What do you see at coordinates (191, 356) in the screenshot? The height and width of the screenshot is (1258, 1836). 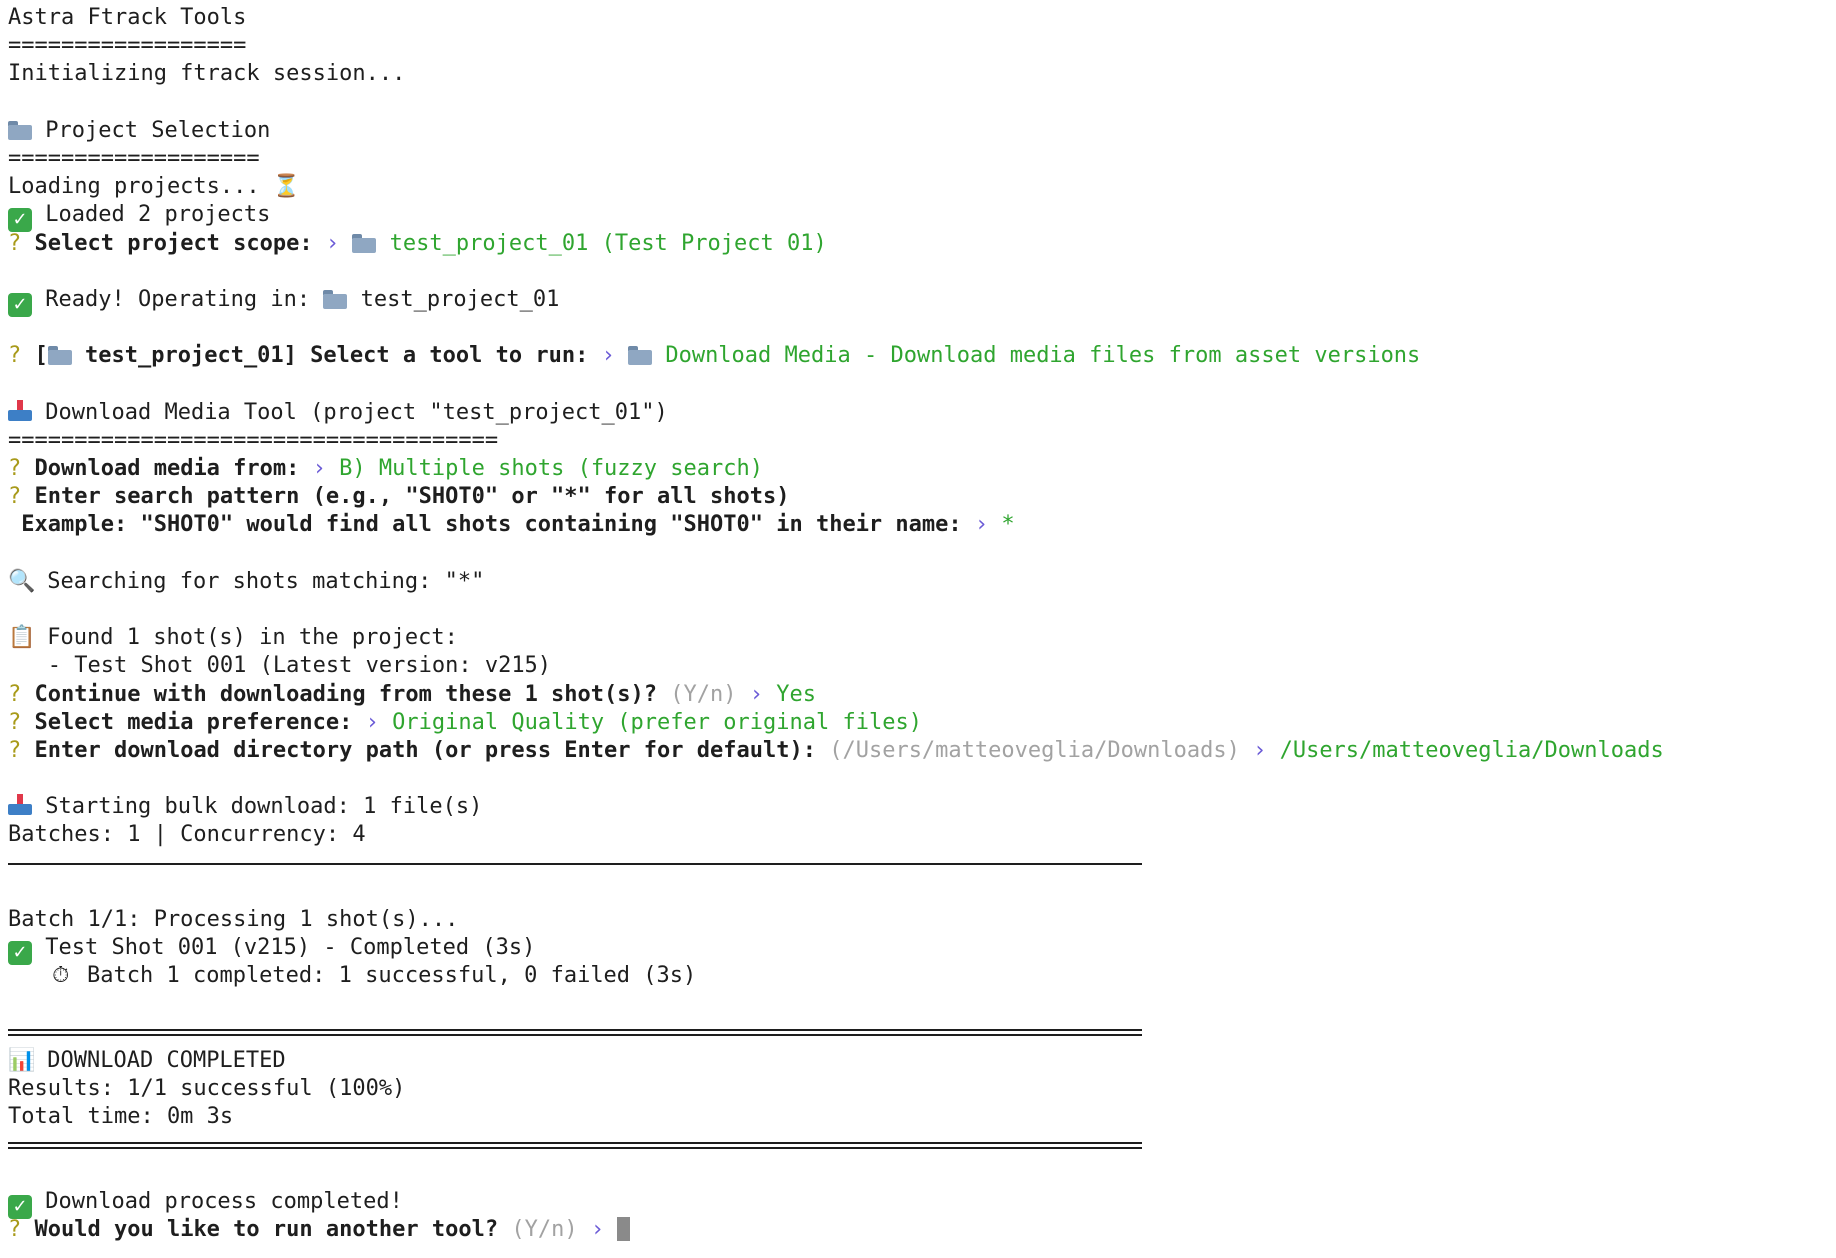 I see `tool-project-text: test_project_01]` at bounding box center [191, 356].